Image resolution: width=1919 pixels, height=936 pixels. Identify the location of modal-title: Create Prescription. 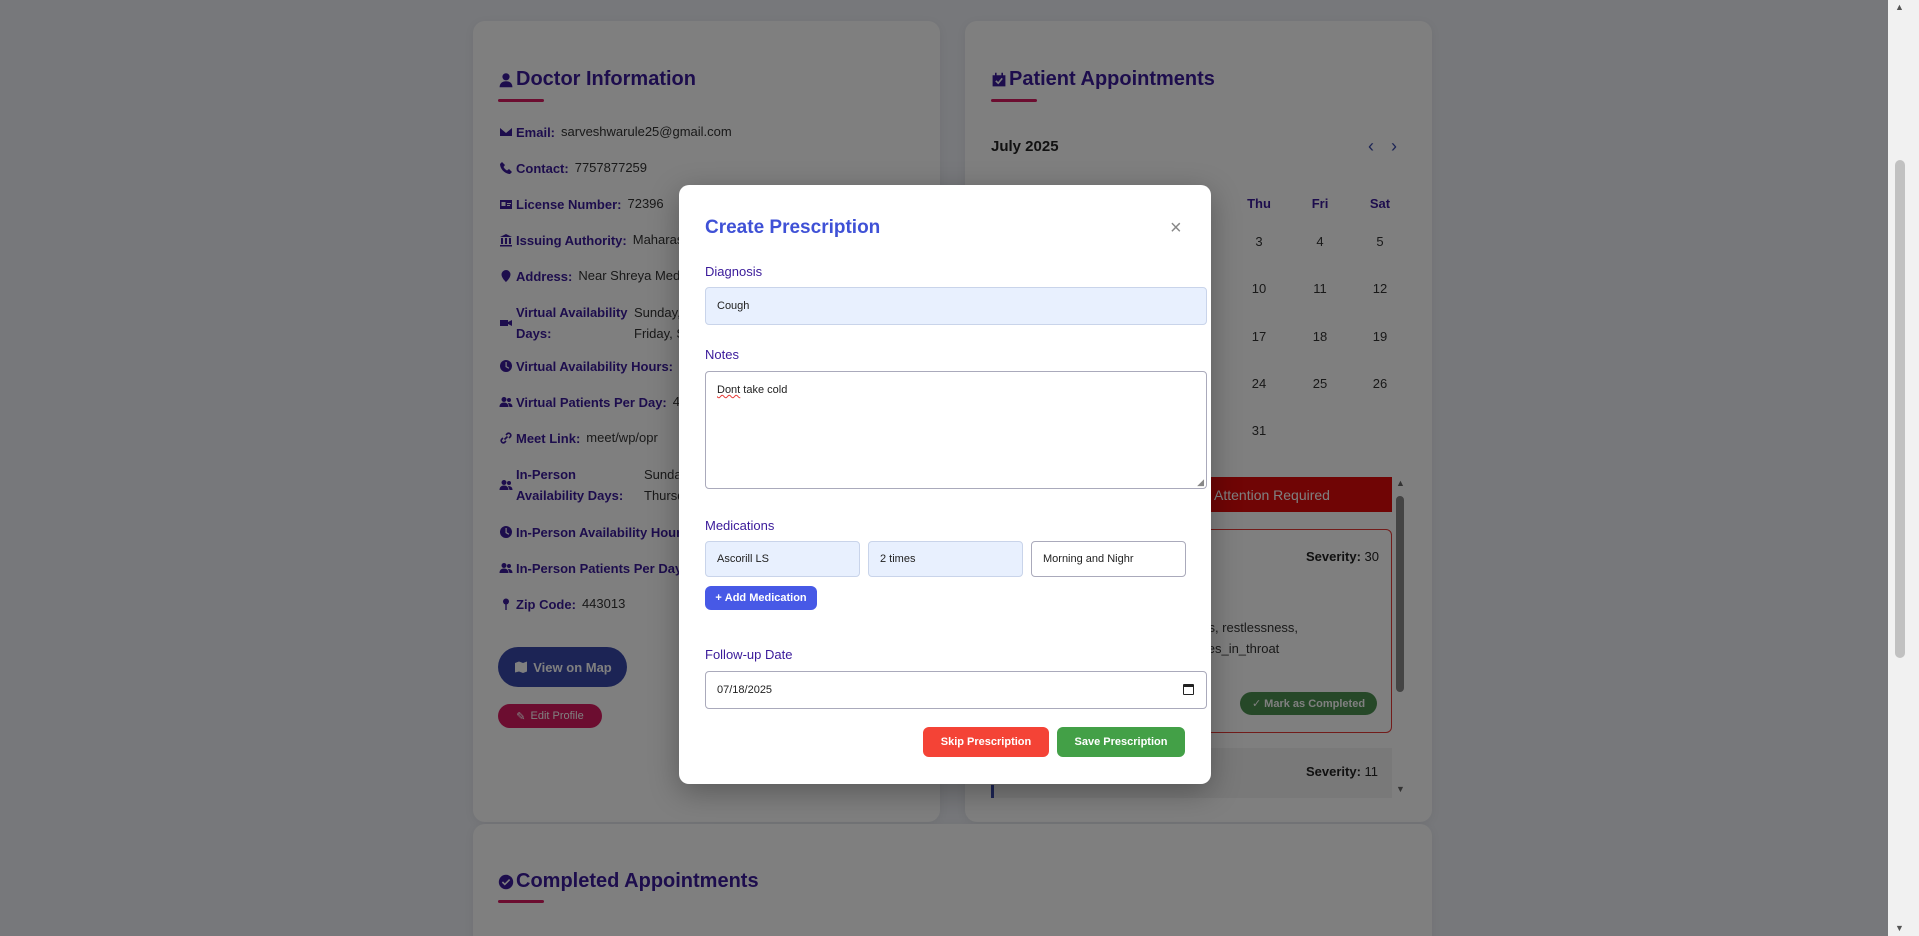
(793, 227).